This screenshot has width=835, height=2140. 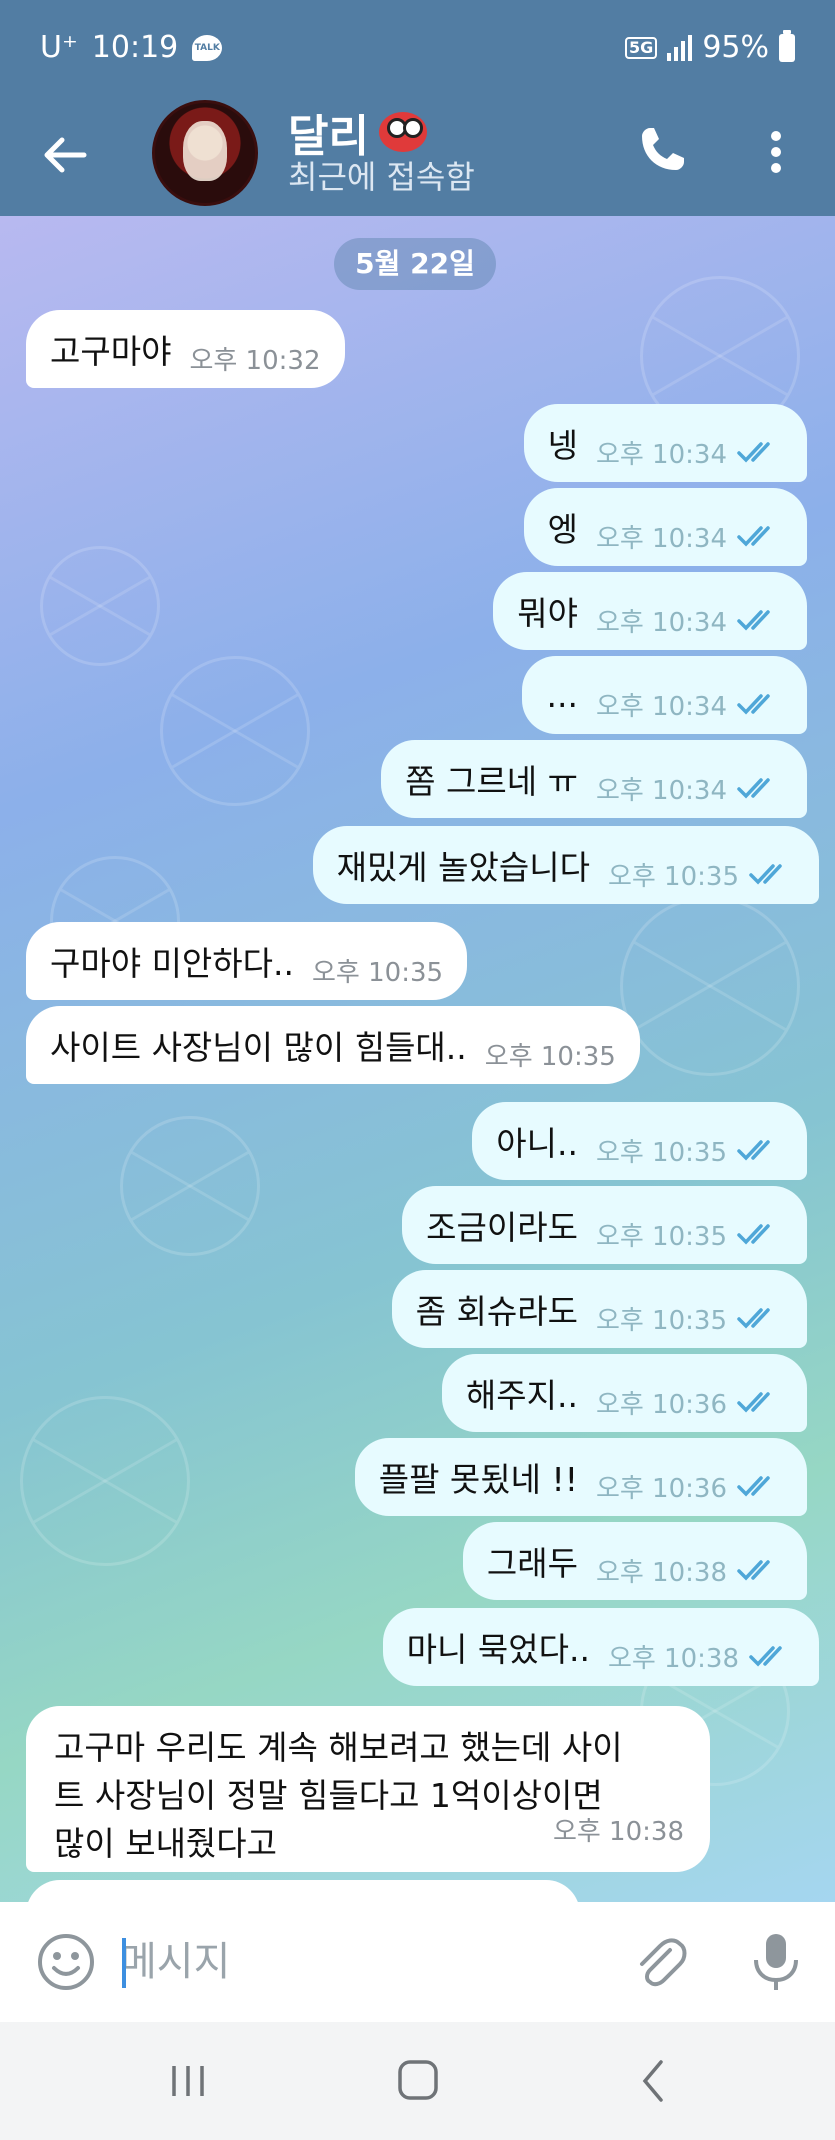 I want to click on home-icon, so click(x=418, y=2081).